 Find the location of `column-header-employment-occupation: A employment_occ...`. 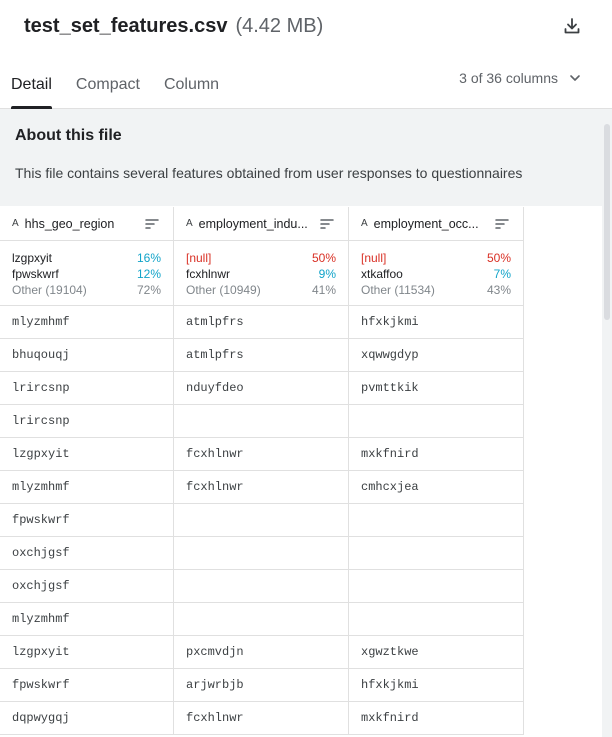

column-header-employment-occupation: A employment_occ... is located at coordinates (436, 224).